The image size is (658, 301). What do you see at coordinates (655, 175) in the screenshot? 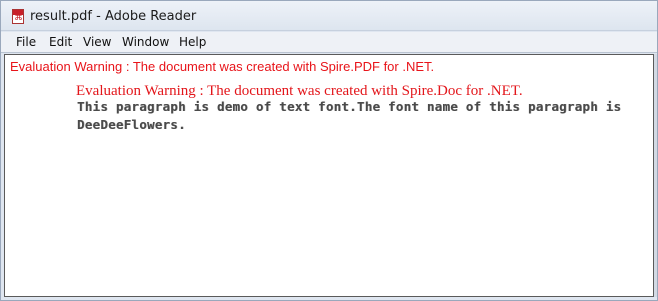
I see `document-right-edge` at bounding box center [655, 175].